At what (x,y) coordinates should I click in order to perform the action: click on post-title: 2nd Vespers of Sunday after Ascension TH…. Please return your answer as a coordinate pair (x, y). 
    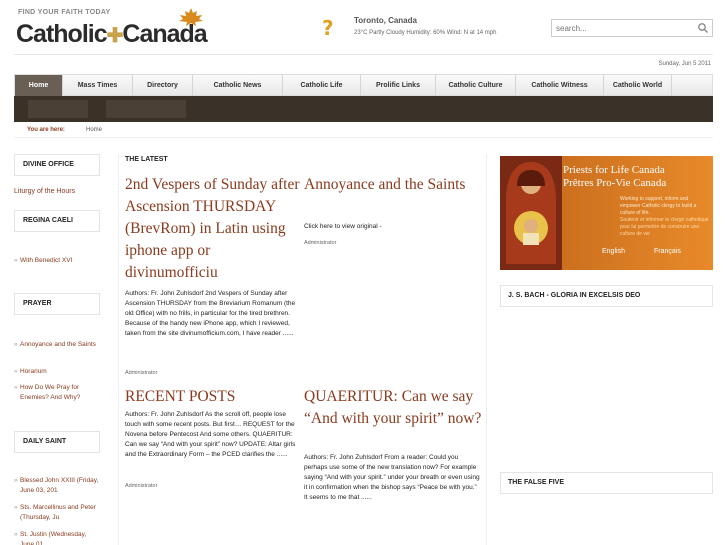
    Looking at the image, I should click on (215, 229).